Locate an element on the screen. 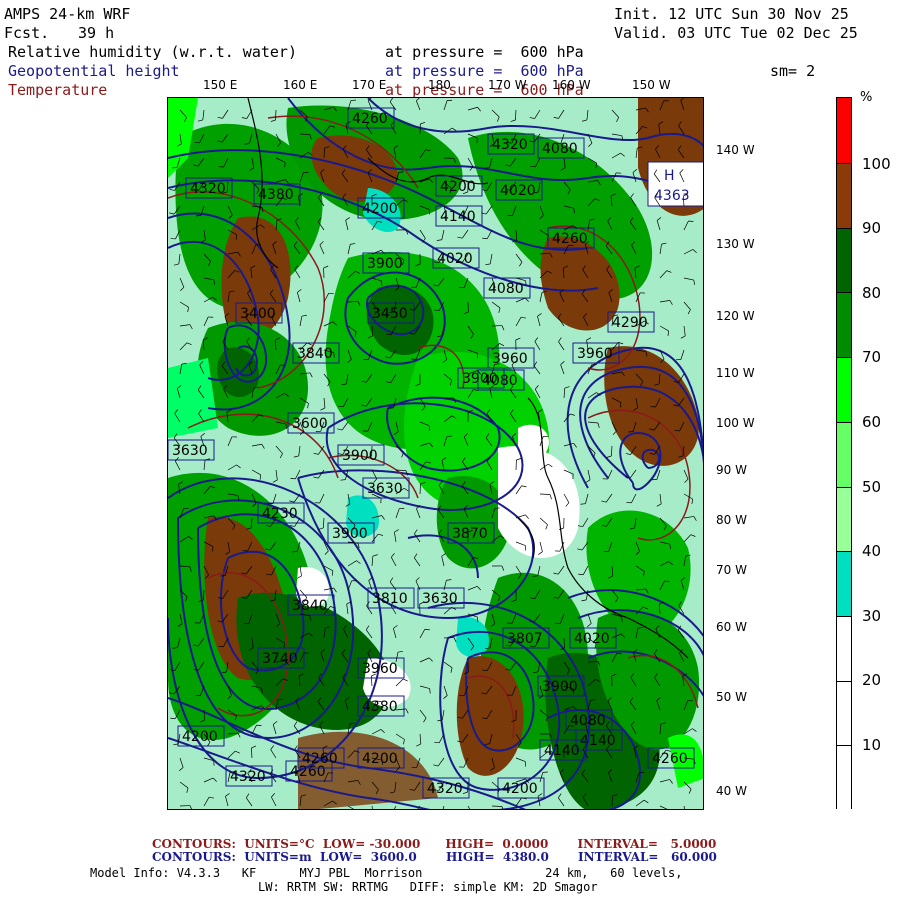 The width and height of the screenshot is (900, 900). colorbar-tick: 40 is located at coordinates (872, 551).